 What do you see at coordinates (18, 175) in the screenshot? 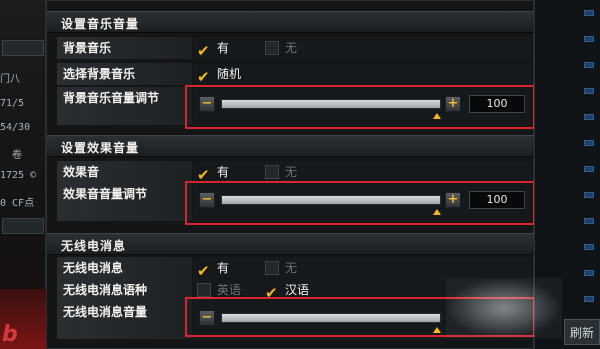
I see `left-text-5: 1725 ©` at bounding box center [18, 175].